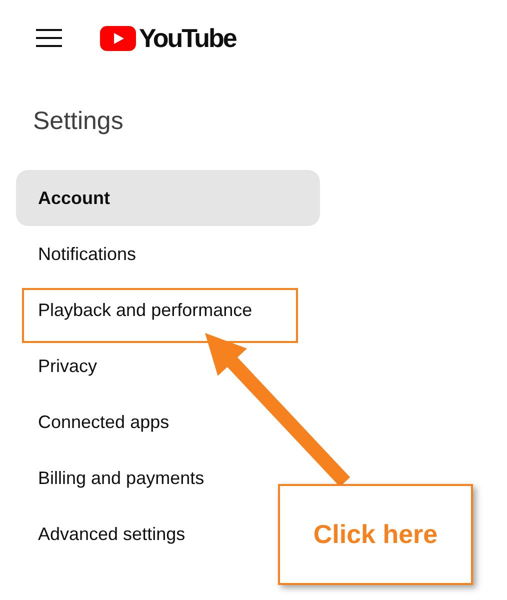 The width and height of the screenshot is (507, 600). I want to click on settings-nav-item: Advanced settings, so click(103, 534).